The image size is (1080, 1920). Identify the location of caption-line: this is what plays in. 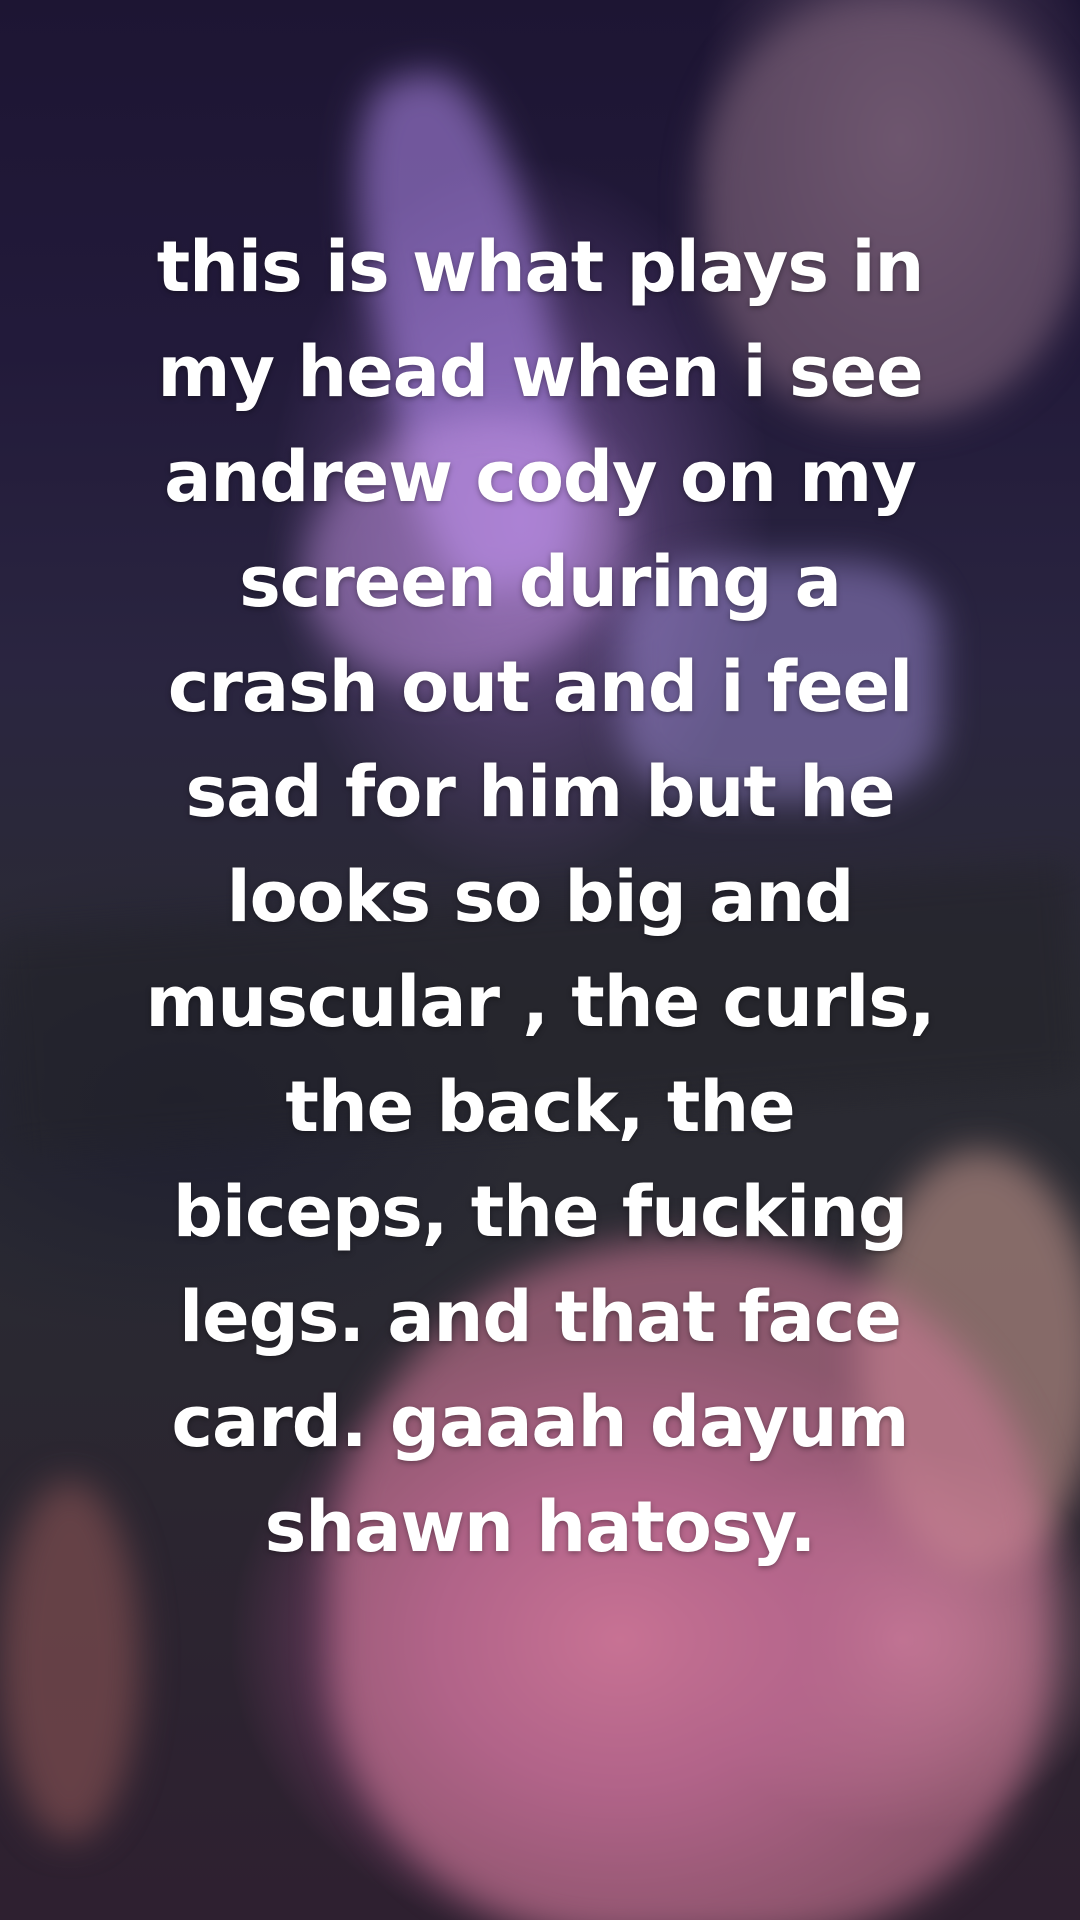
(540, 267).